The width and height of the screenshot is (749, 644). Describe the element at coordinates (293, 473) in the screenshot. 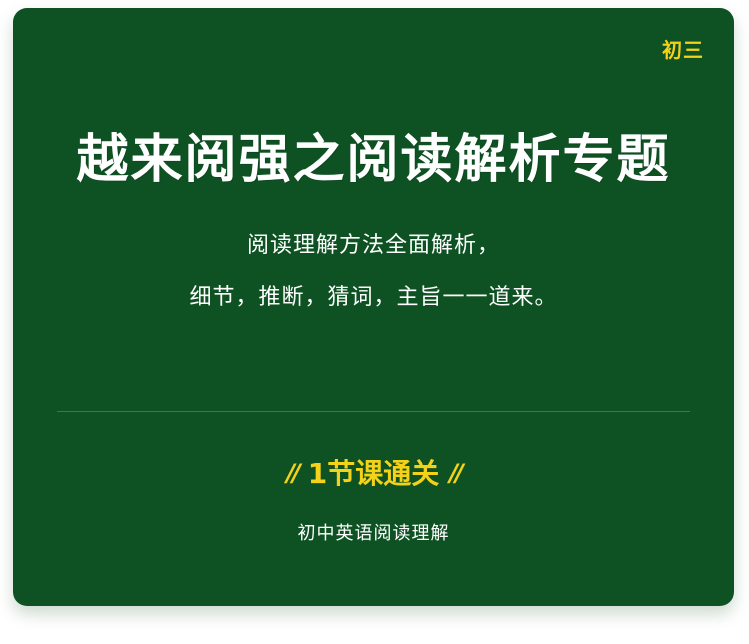

I see `quote-mark-left-icon: //` at that location.